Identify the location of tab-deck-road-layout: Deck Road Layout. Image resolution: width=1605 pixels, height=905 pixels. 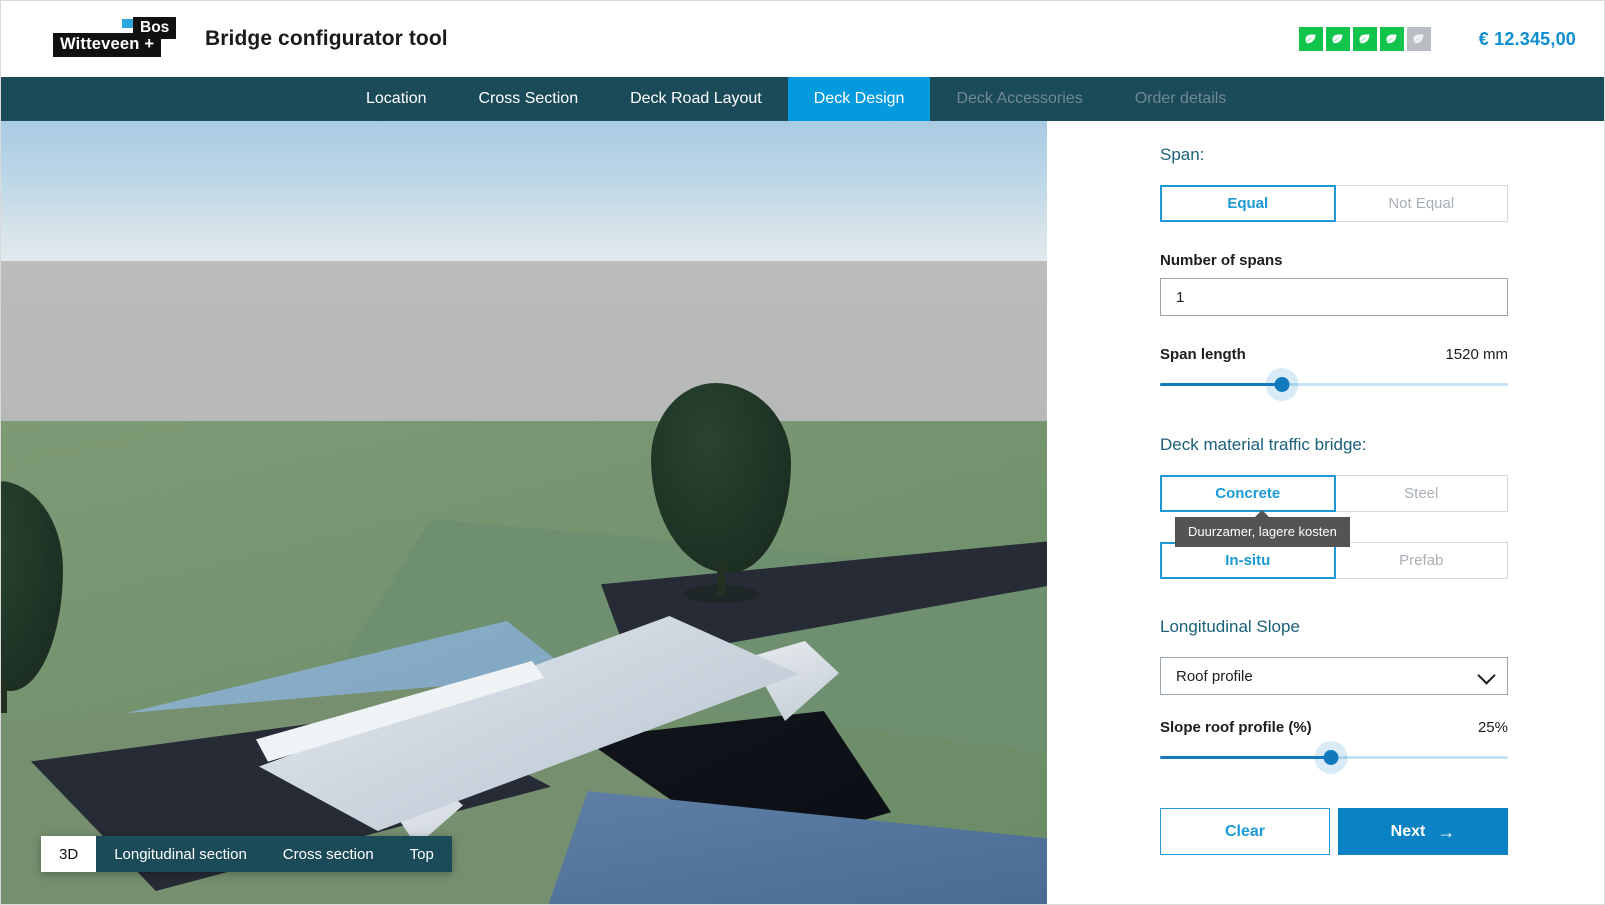
(696, 99).